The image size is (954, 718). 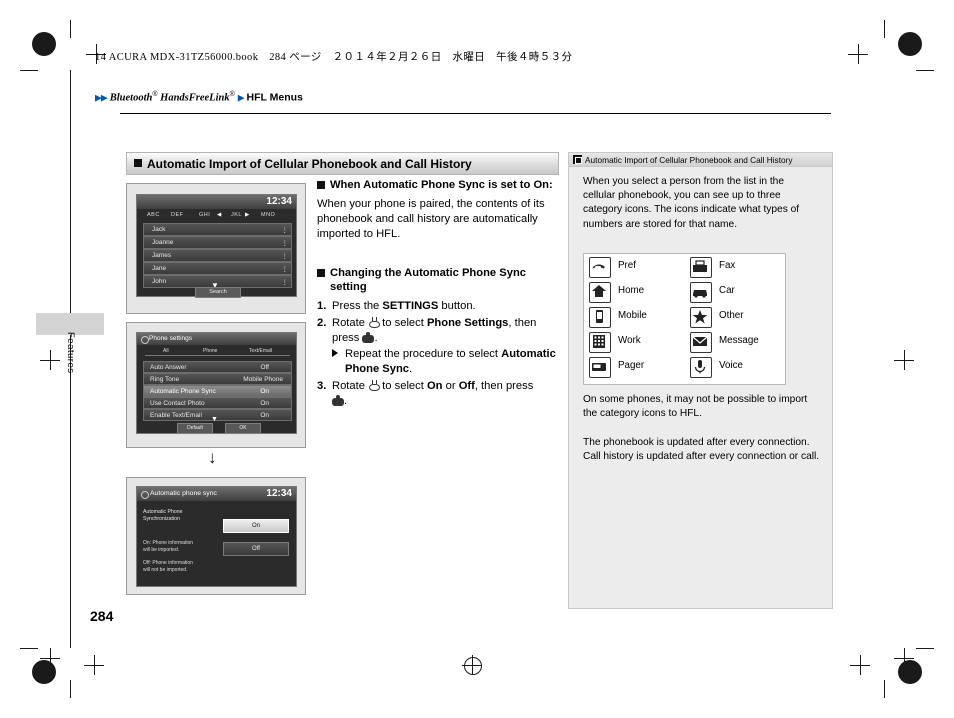 I want to click on category-label-pager: Pager, so click(x=631, y=365).